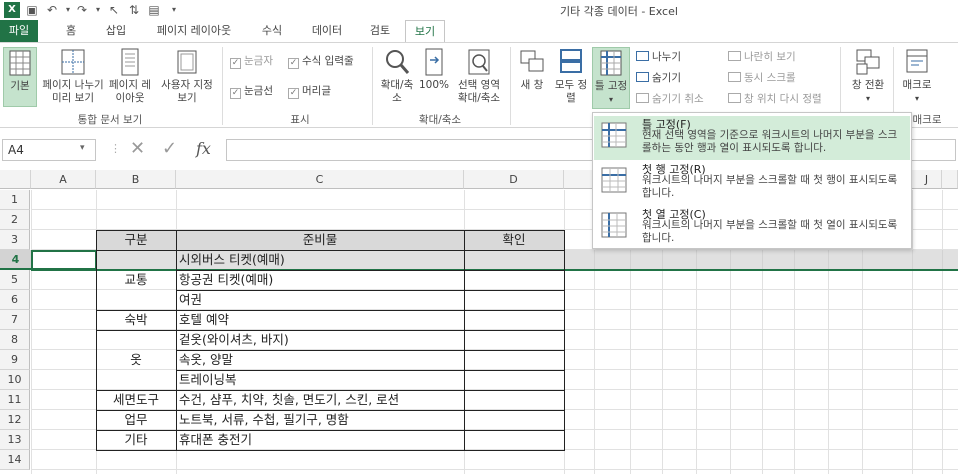  What do you see at coordinates (187, 62) in the screenshot?
I see `custom-views-icon` at bounding box center [187, 62].